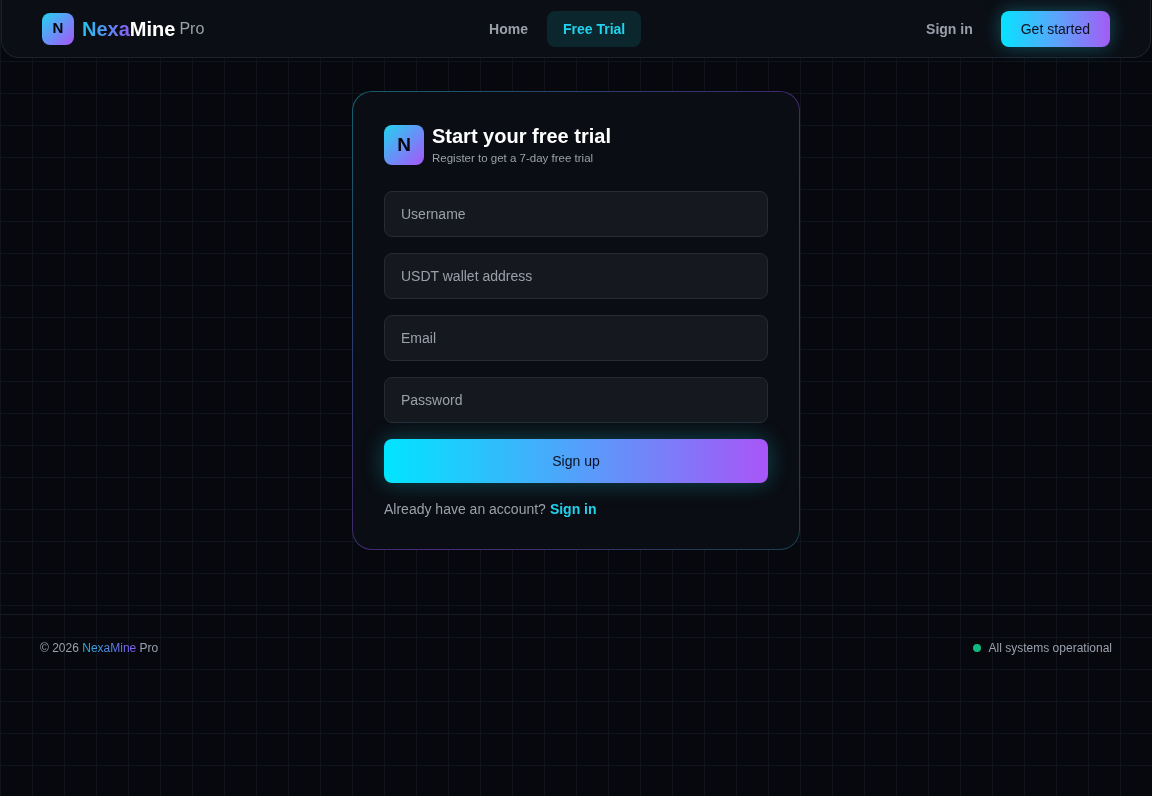 The width and height of the screenshot is (1152, 796). Describe the element at coordinates (521, 136) in the screenshot. I see `card-title: Start your free trial` at that location.